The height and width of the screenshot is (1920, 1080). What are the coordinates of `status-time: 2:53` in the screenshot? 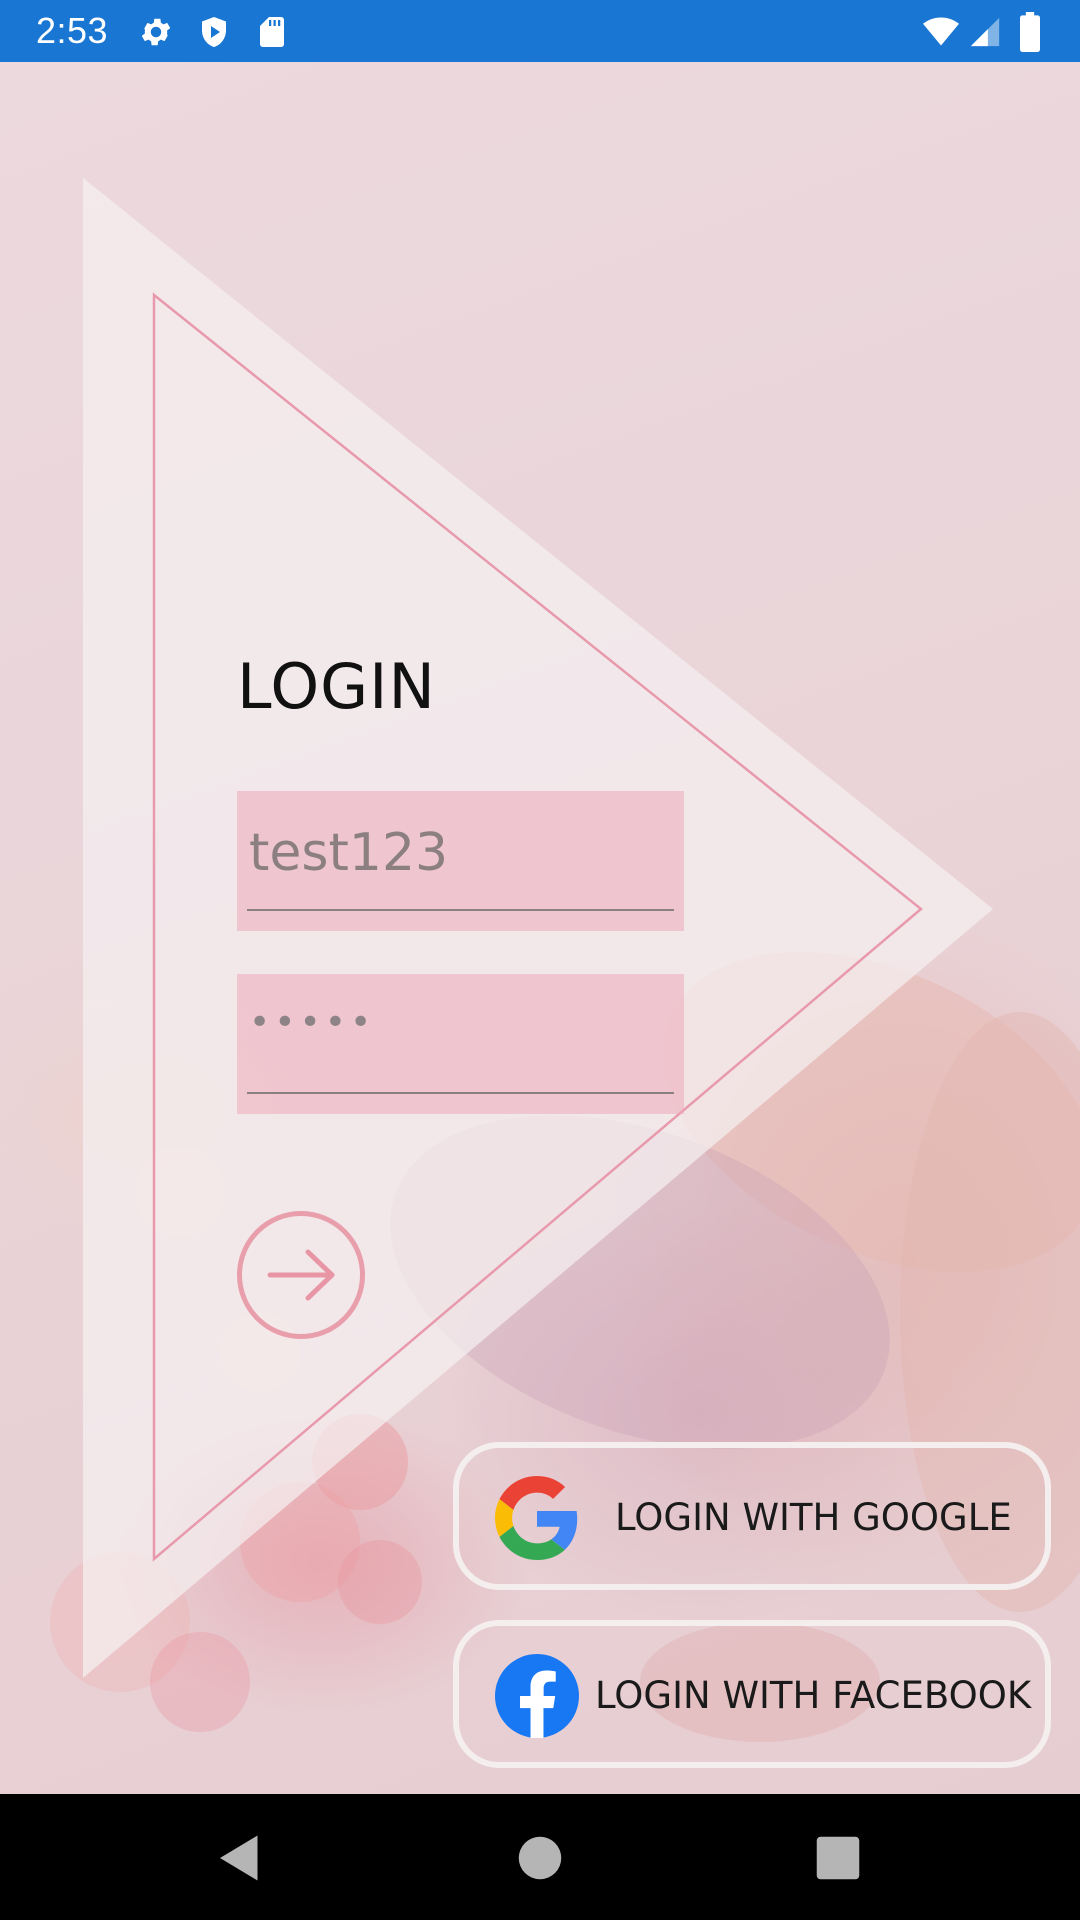 It's located at (72, 30).